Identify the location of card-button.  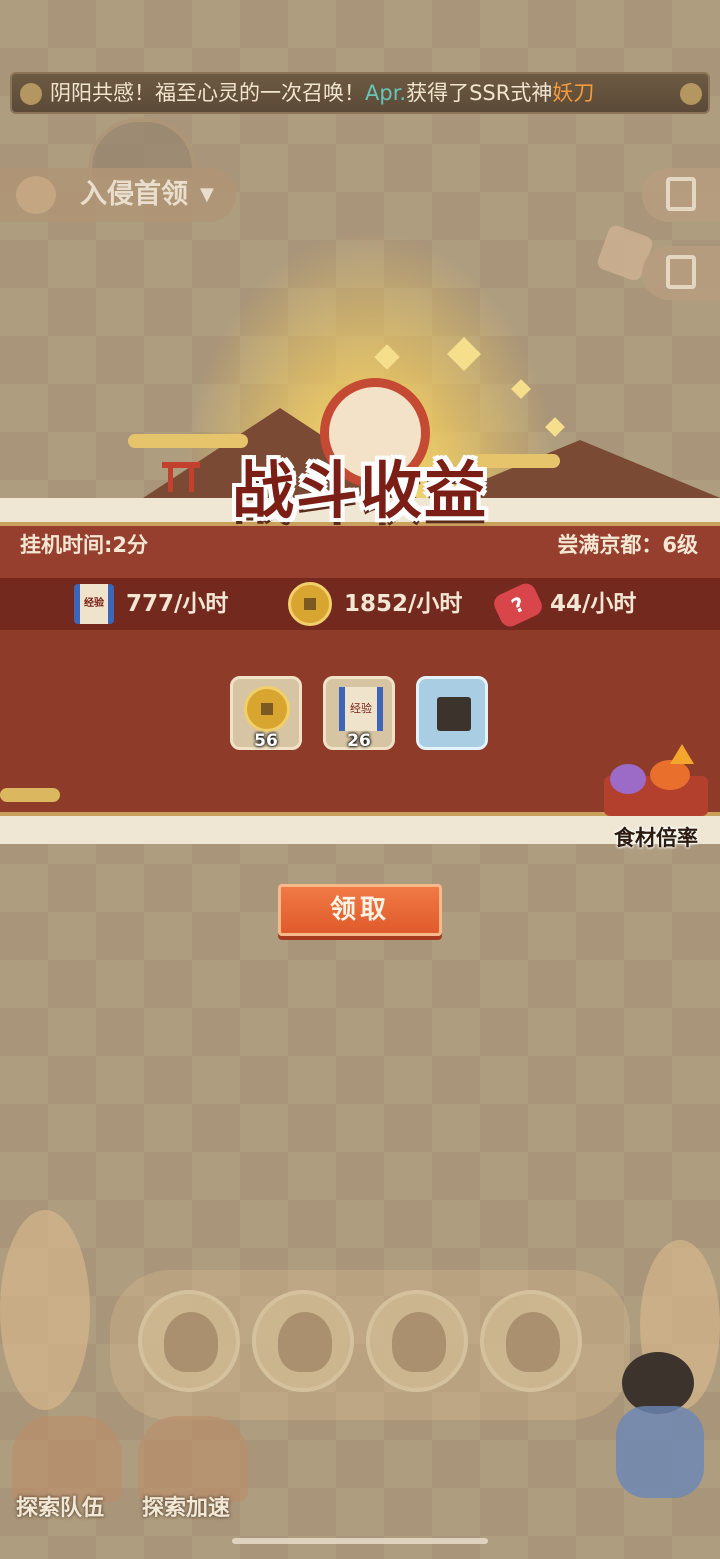
(681, 273).